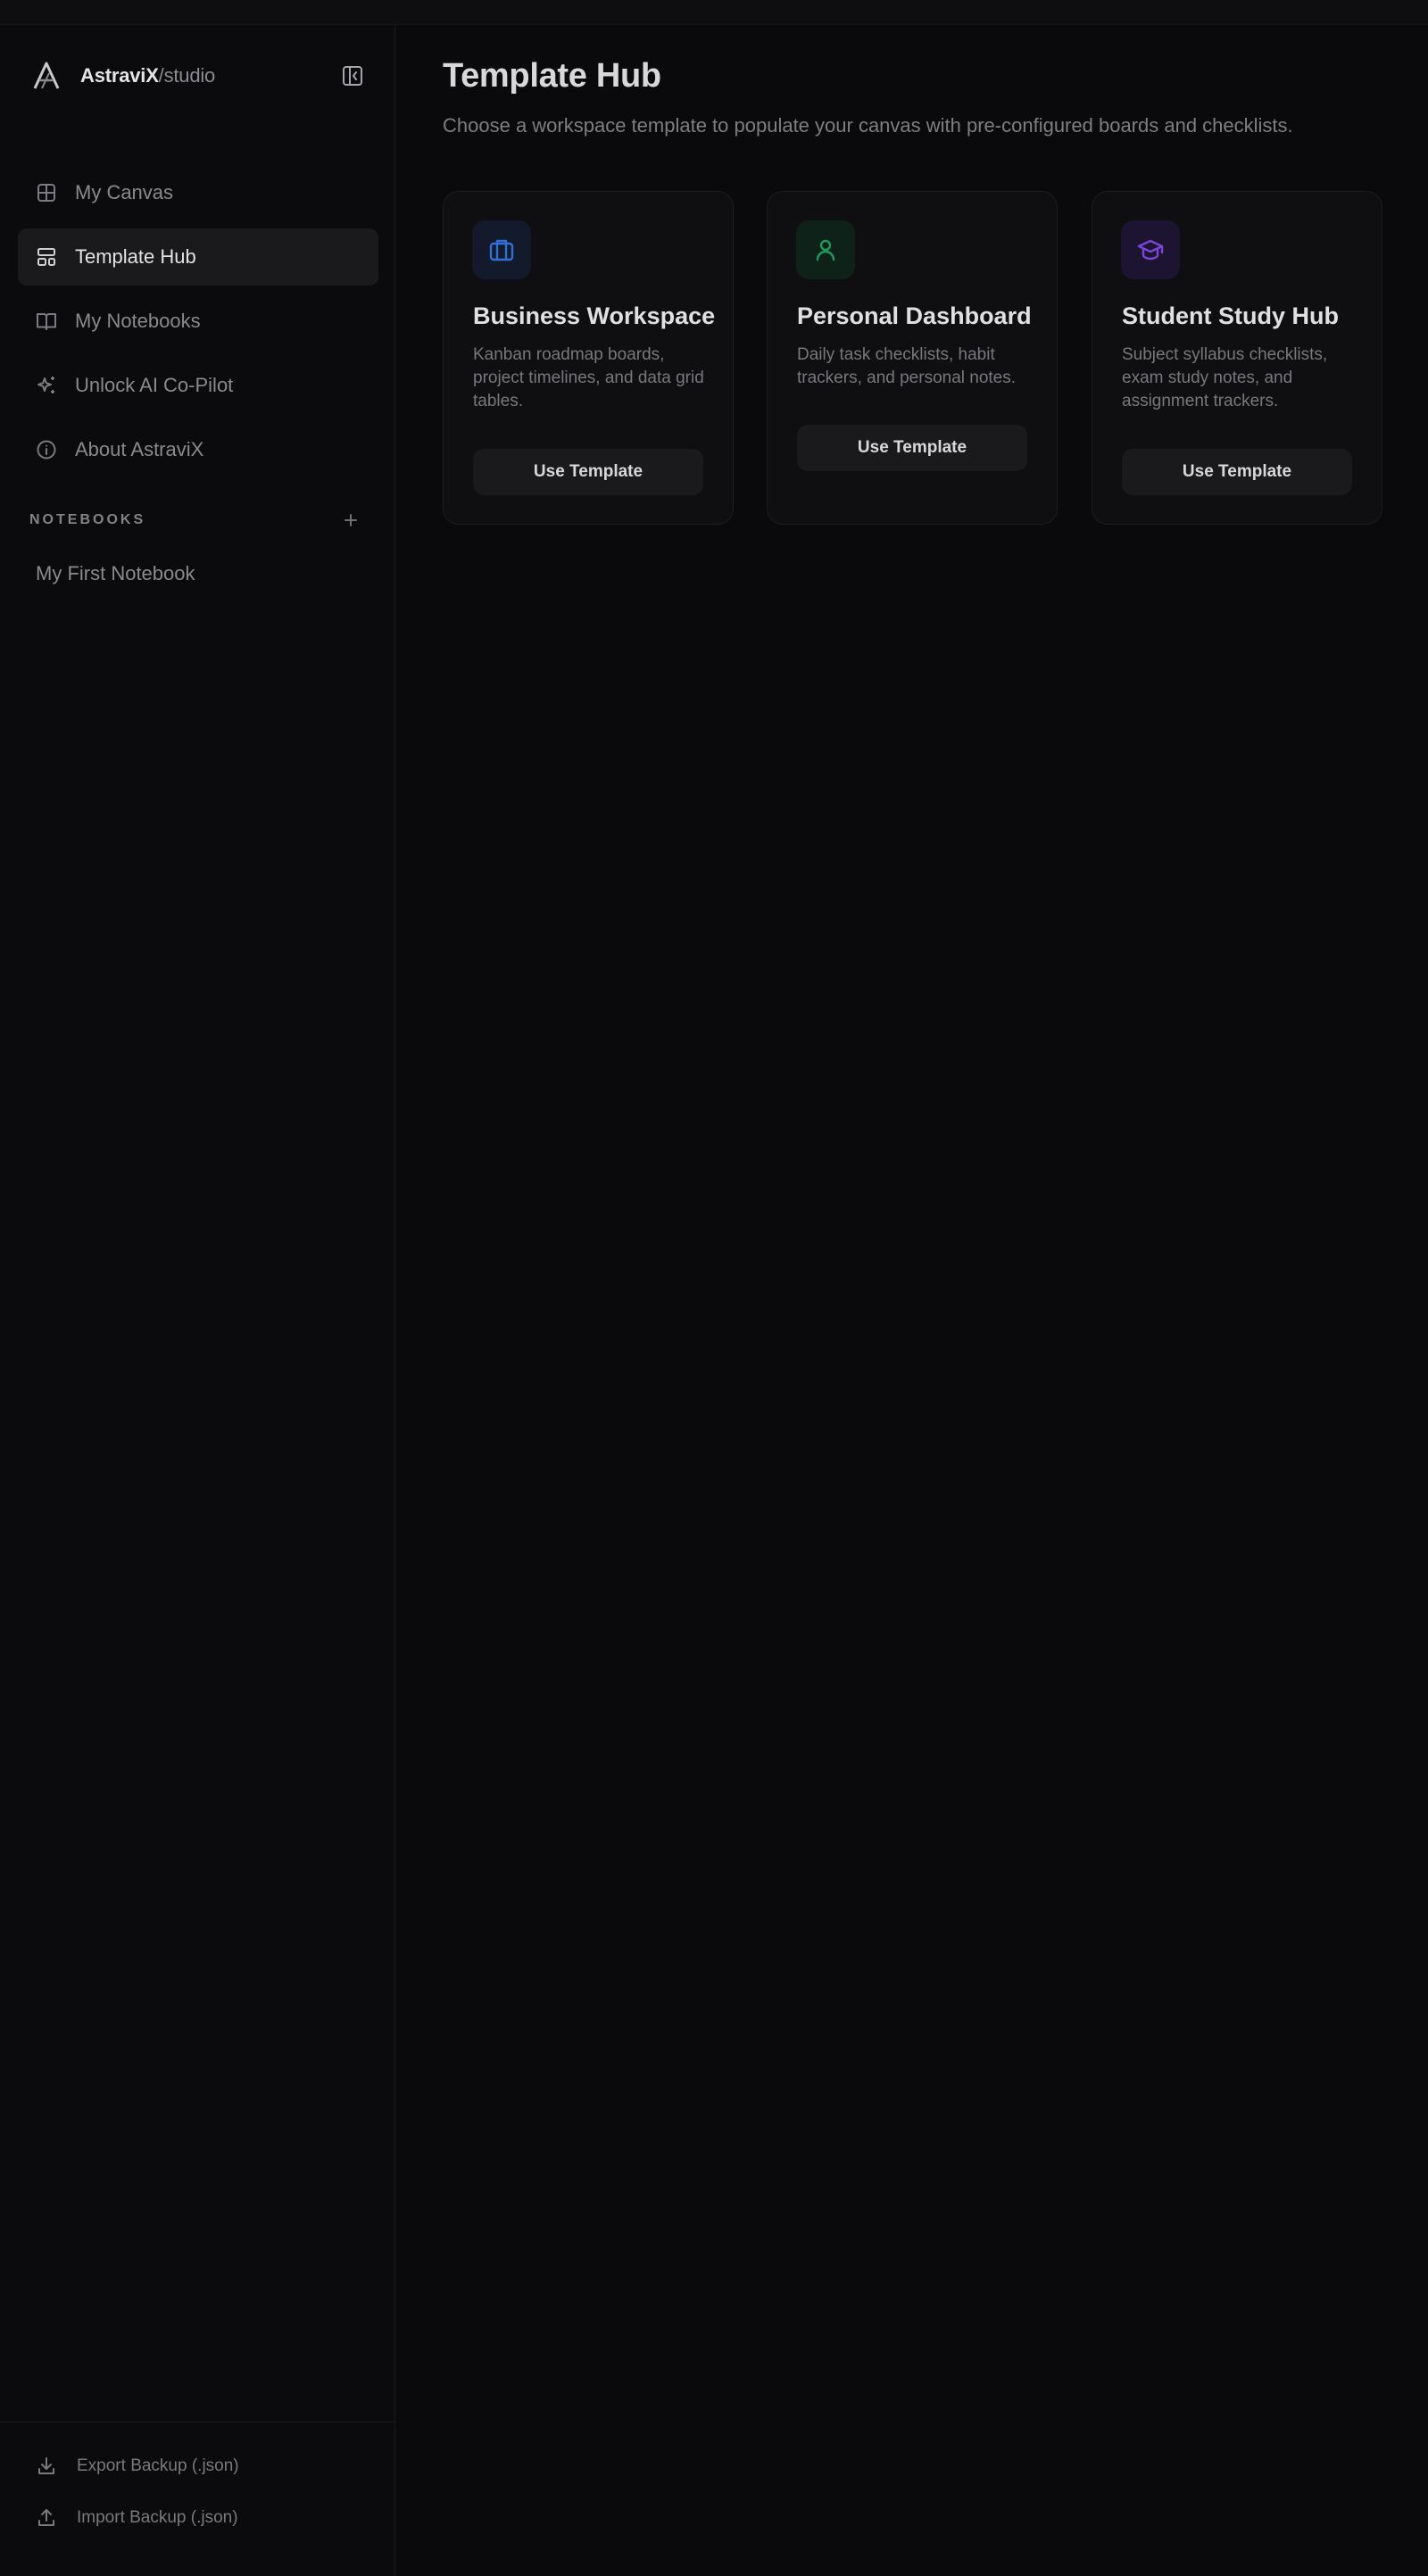  Describe the element at coordinates (46, 2466) in the screenshot. I see `download-icon` at that location.